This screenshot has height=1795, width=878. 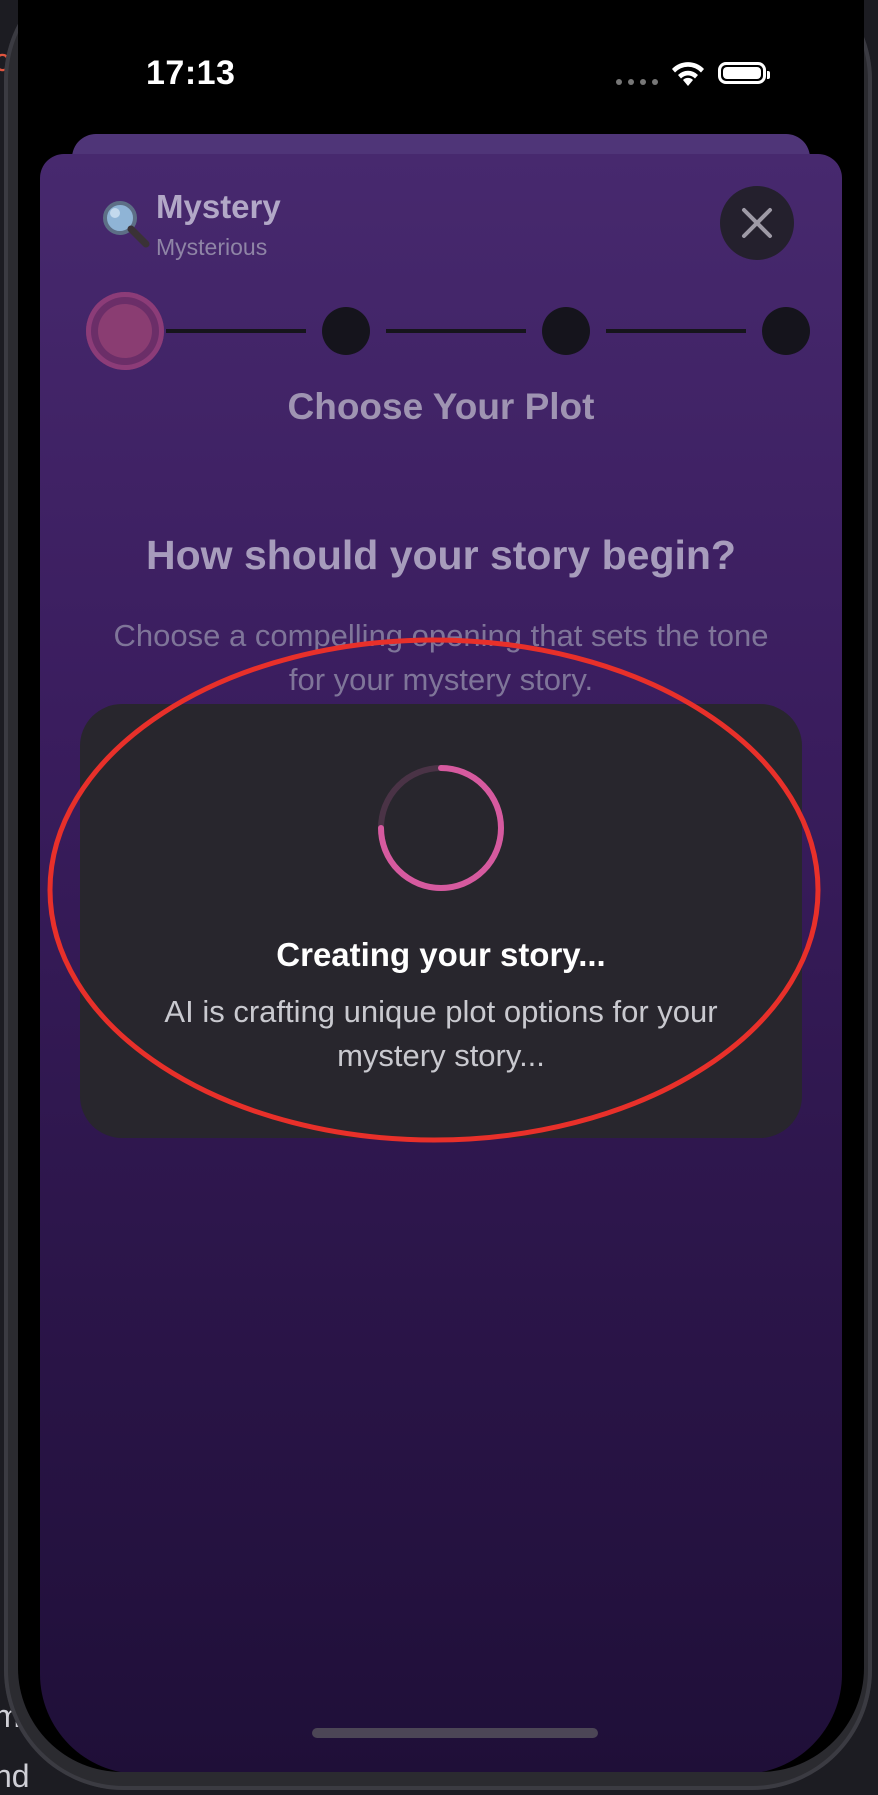 I want to click on wifi-icon, so click(x=688, y=76).